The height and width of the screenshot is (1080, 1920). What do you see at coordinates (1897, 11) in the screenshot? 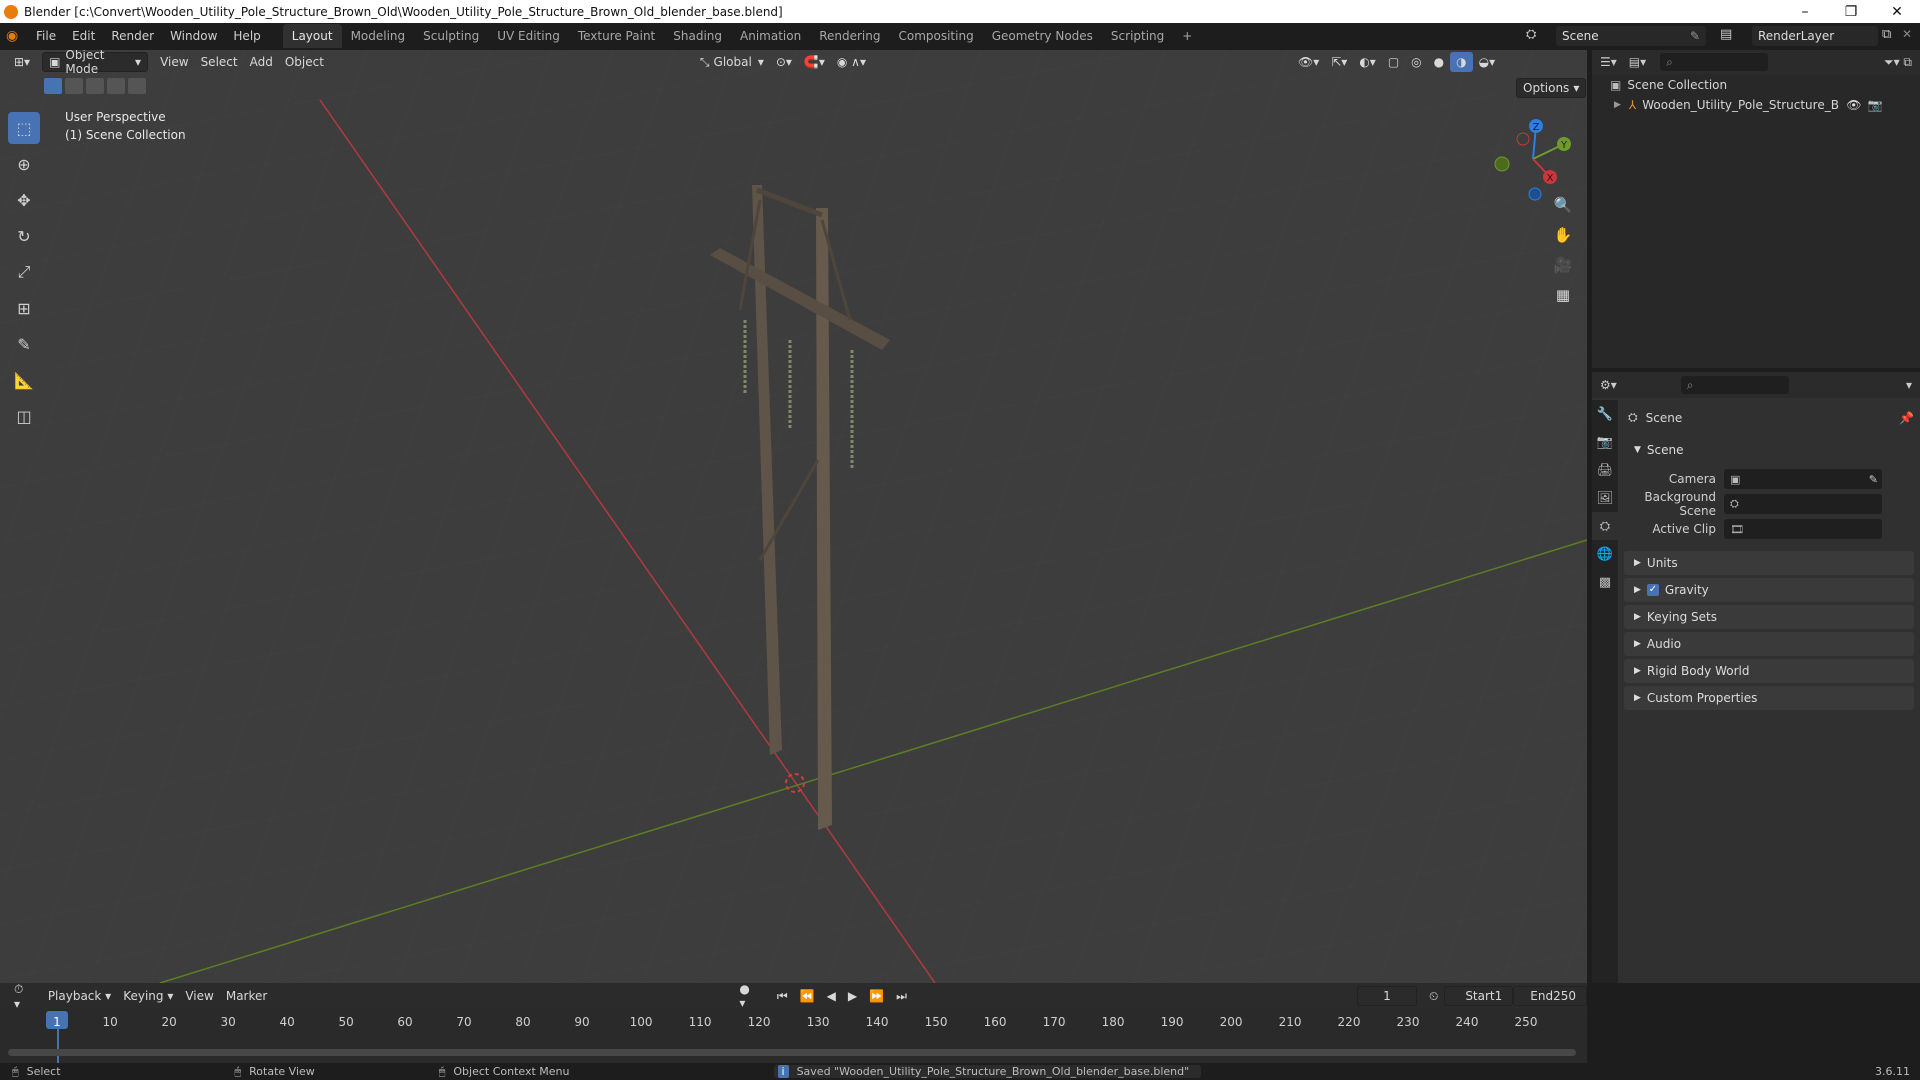
I see `close-button: ✕` at bounding box center [1897, 11].